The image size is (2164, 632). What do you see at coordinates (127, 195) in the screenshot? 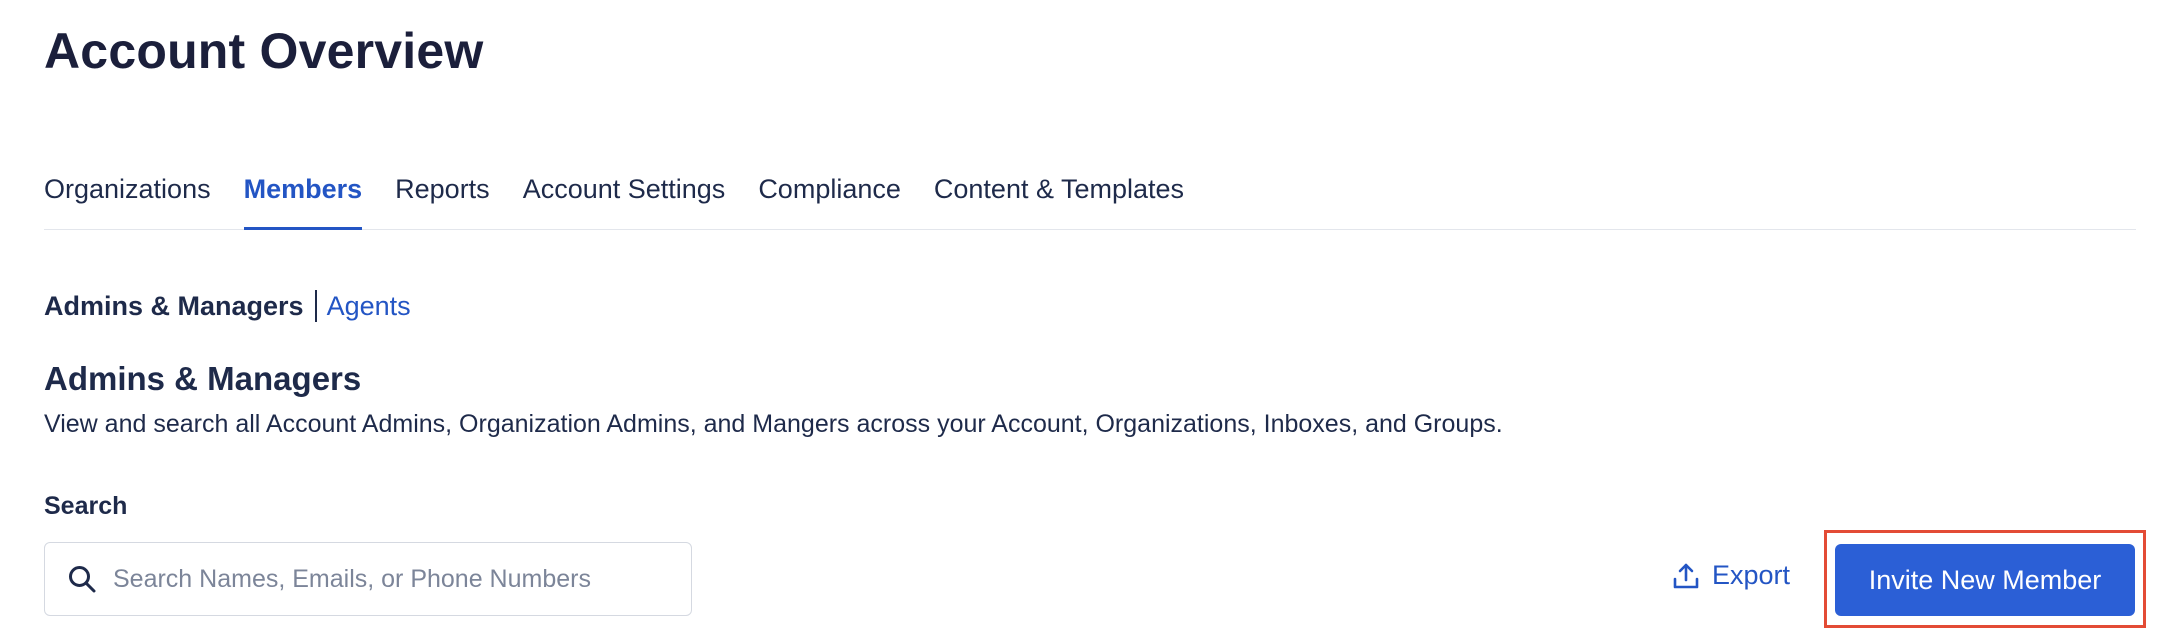
I see `tab-organizations: Organizations` at bounding box center [127, 195].